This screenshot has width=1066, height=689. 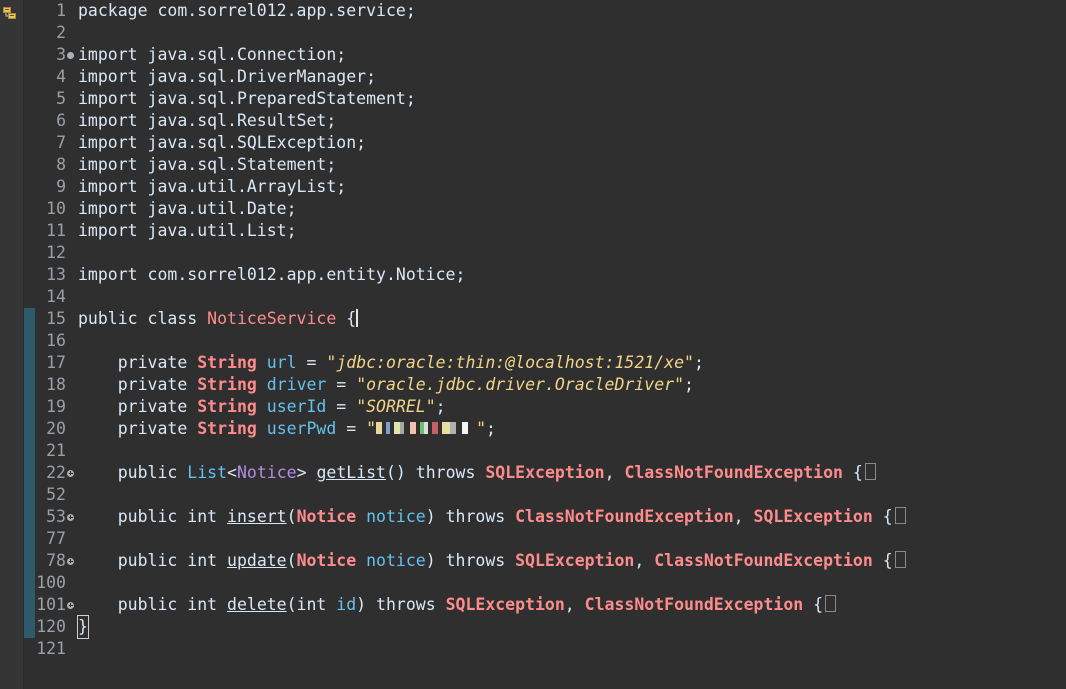 I want to click on matching-brace: }, so click(x=83, y=627).